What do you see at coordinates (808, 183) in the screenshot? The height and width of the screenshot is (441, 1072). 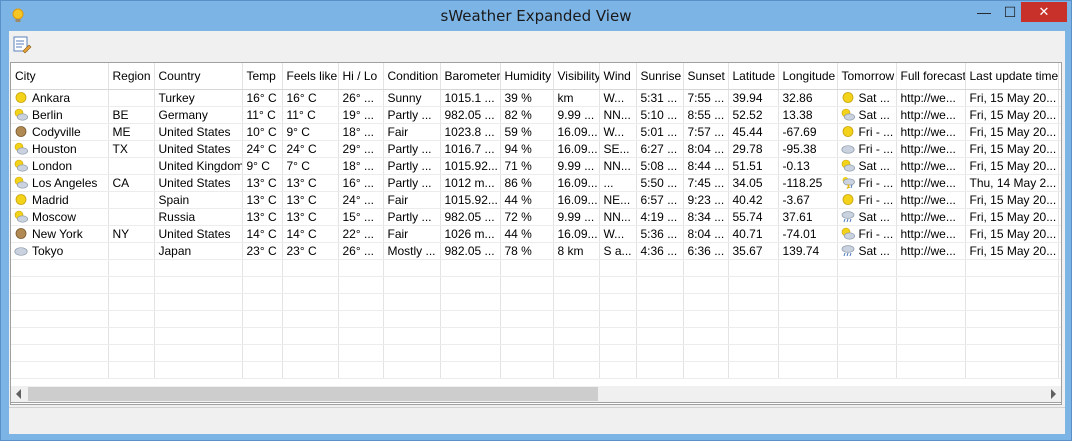 I see `table-cell: -118.25` at bounding box center [808, 183].